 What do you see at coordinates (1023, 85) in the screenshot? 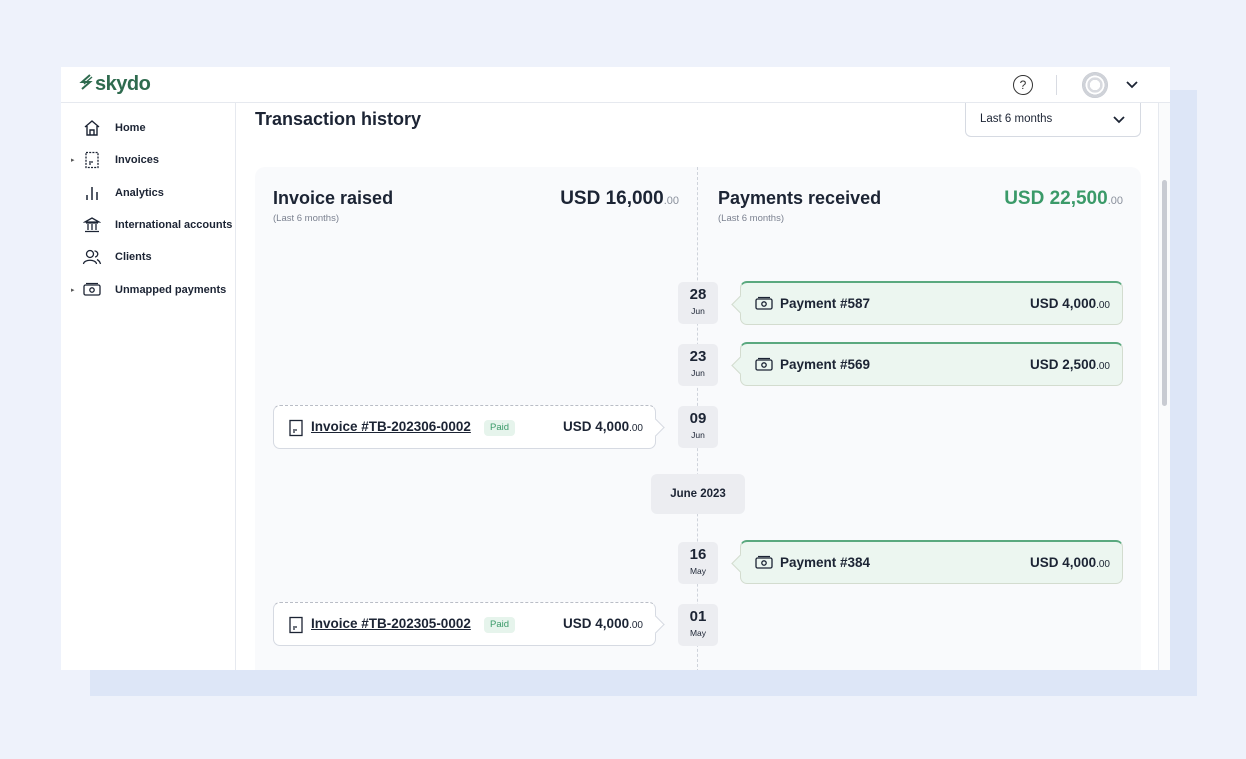
I see `help-circle-icon: ?` at bounding box center [1023, 85].